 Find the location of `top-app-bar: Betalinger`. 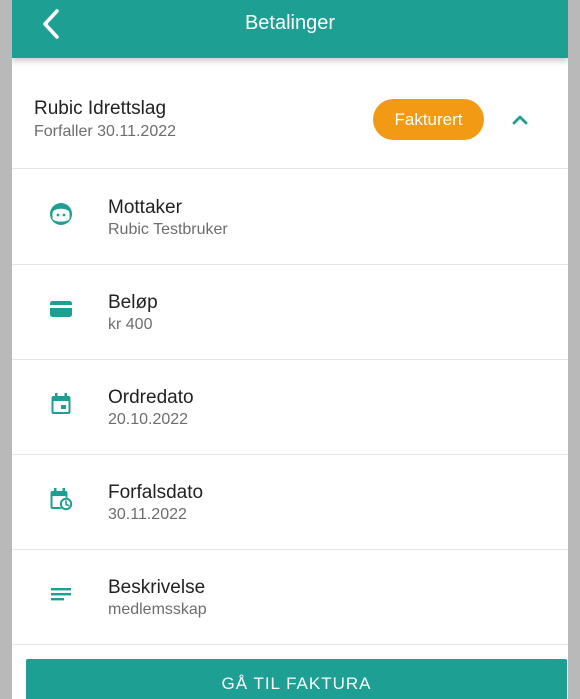

top-app-bar: Betalinger is located at coordinates (290, 29).